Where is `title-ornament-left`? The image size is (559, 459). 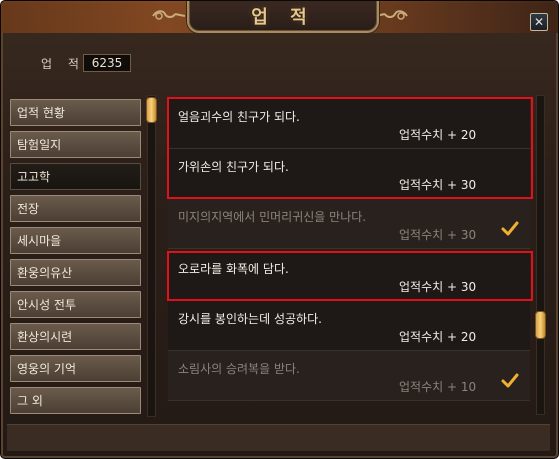
title-ornament-left is located at coordinates (168, 15).